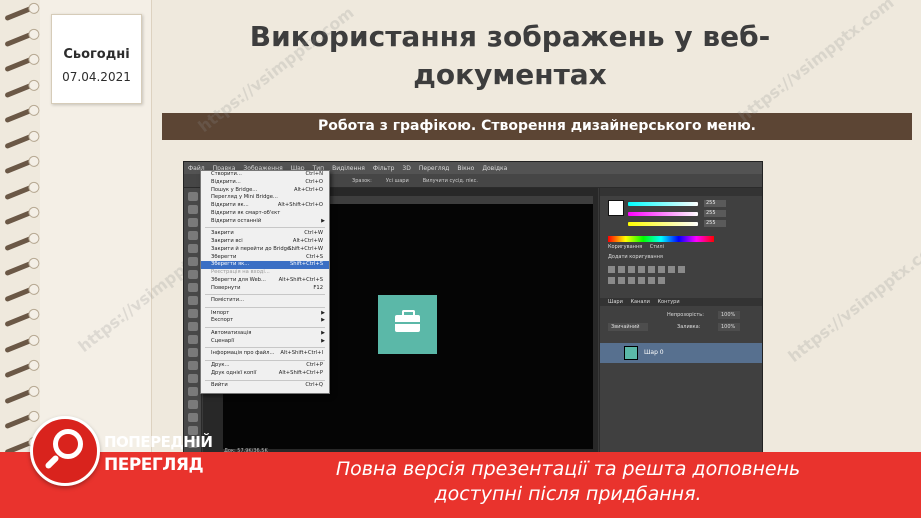  Describe the element at coordinates (657, 247) in the screenshot. I see `styles-tab: Стилі` at that location.